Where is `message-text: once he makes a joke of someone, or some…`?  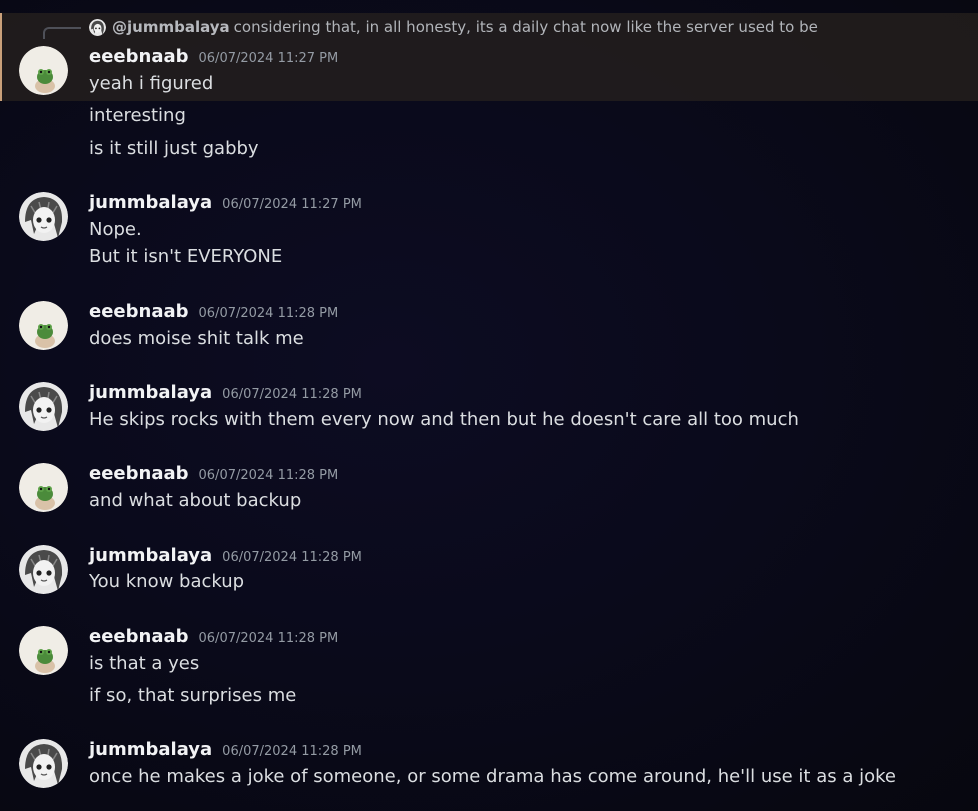
message-text: once he makes a joke of someone, or some… is located at coordinates (492, 776).